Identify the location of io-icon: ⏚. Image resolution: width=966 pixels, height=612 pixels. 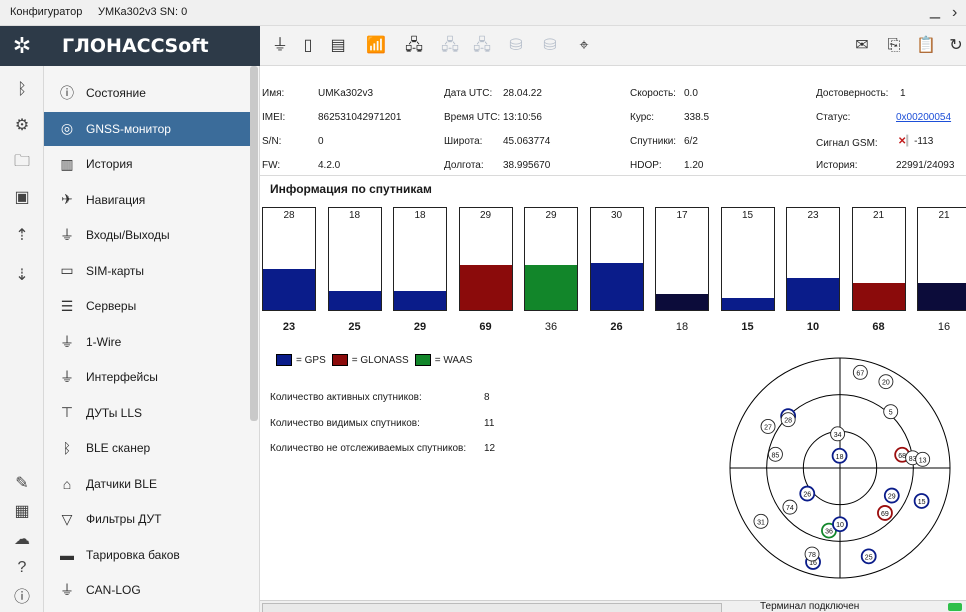
(67, 235).